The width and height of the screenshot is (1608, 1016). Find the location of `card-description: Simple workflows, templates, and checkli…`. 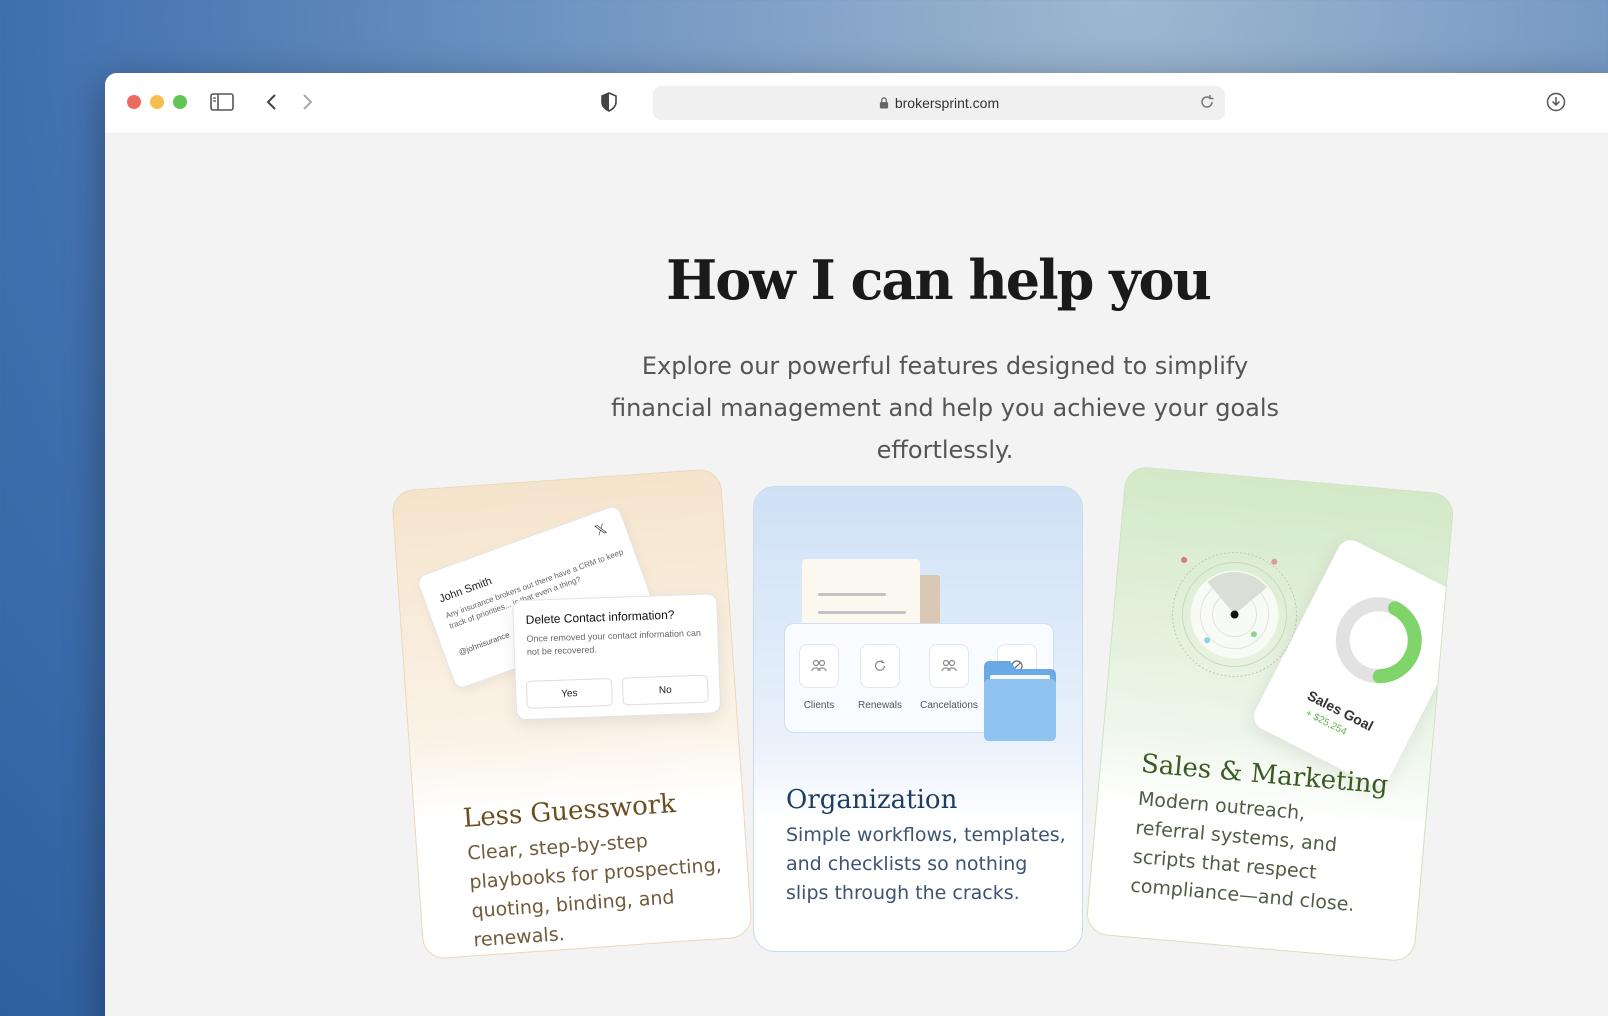

card-description: Simple workflows, templates, and checkli… is located at coordinates (926, 864).